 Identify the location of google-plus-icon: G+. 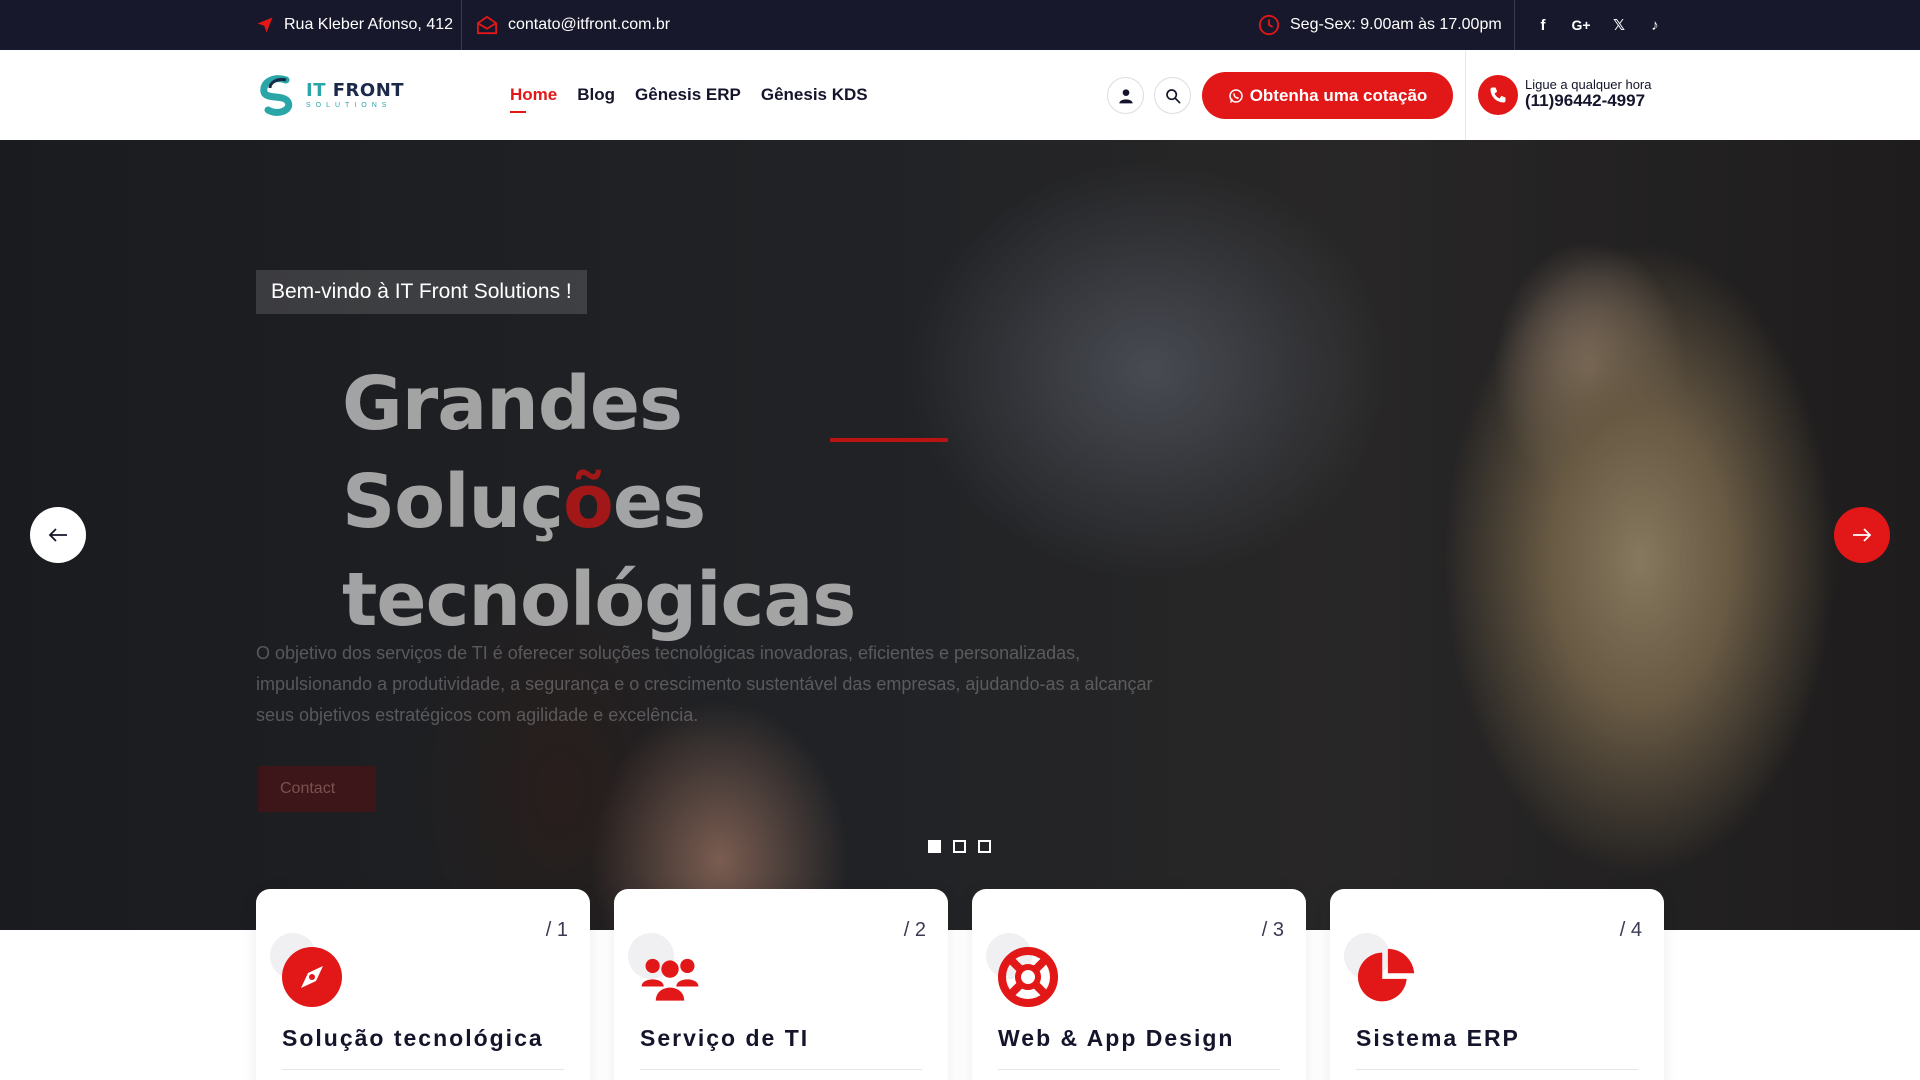
(1581, 25).